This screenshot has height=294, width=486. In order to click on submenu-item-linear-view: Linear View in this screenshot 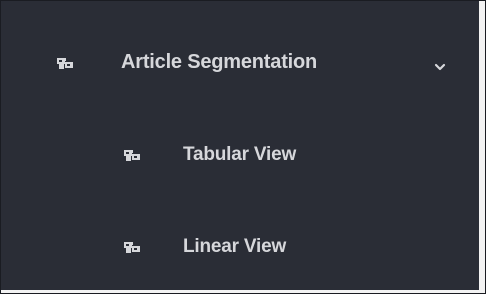, I will do `click(240, 248)`.